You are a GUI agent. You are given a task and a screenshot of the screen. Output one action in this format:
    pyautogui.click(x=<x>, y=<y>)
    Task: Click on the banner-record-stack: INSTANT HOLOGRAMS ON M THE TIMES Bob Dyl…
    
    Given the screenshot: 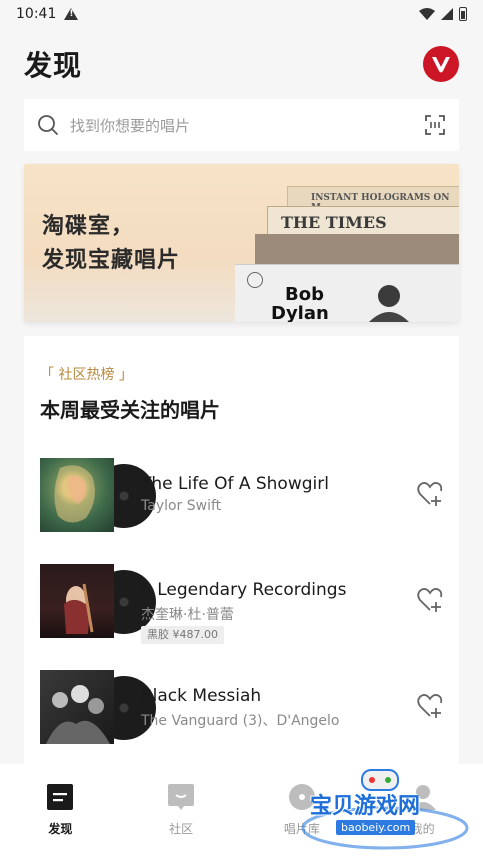 What is the action you would take?
    pyautogui.click(x=344, y=243)
    